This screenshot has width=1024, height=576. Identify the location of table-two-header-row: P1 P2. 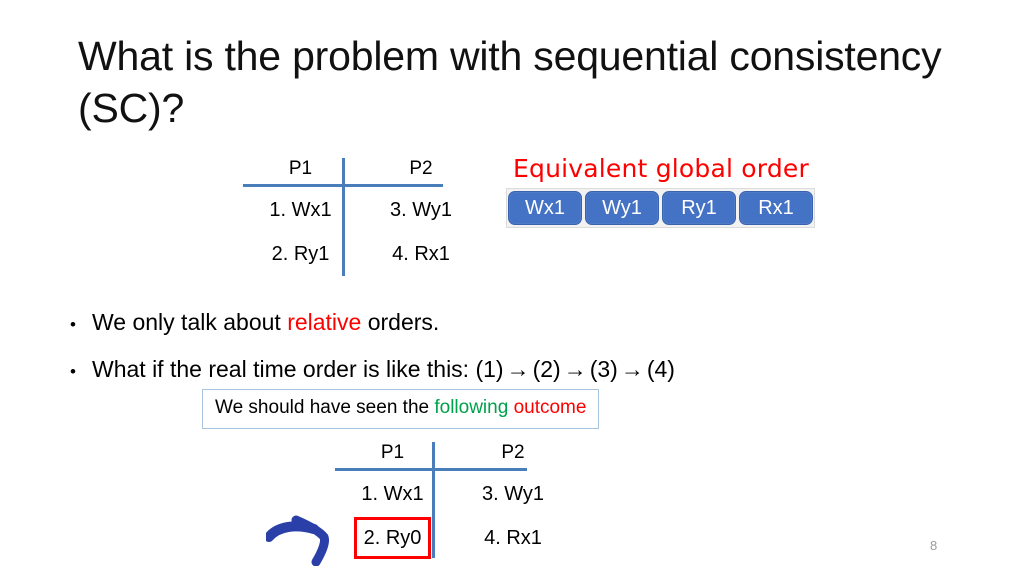
(451, 453).